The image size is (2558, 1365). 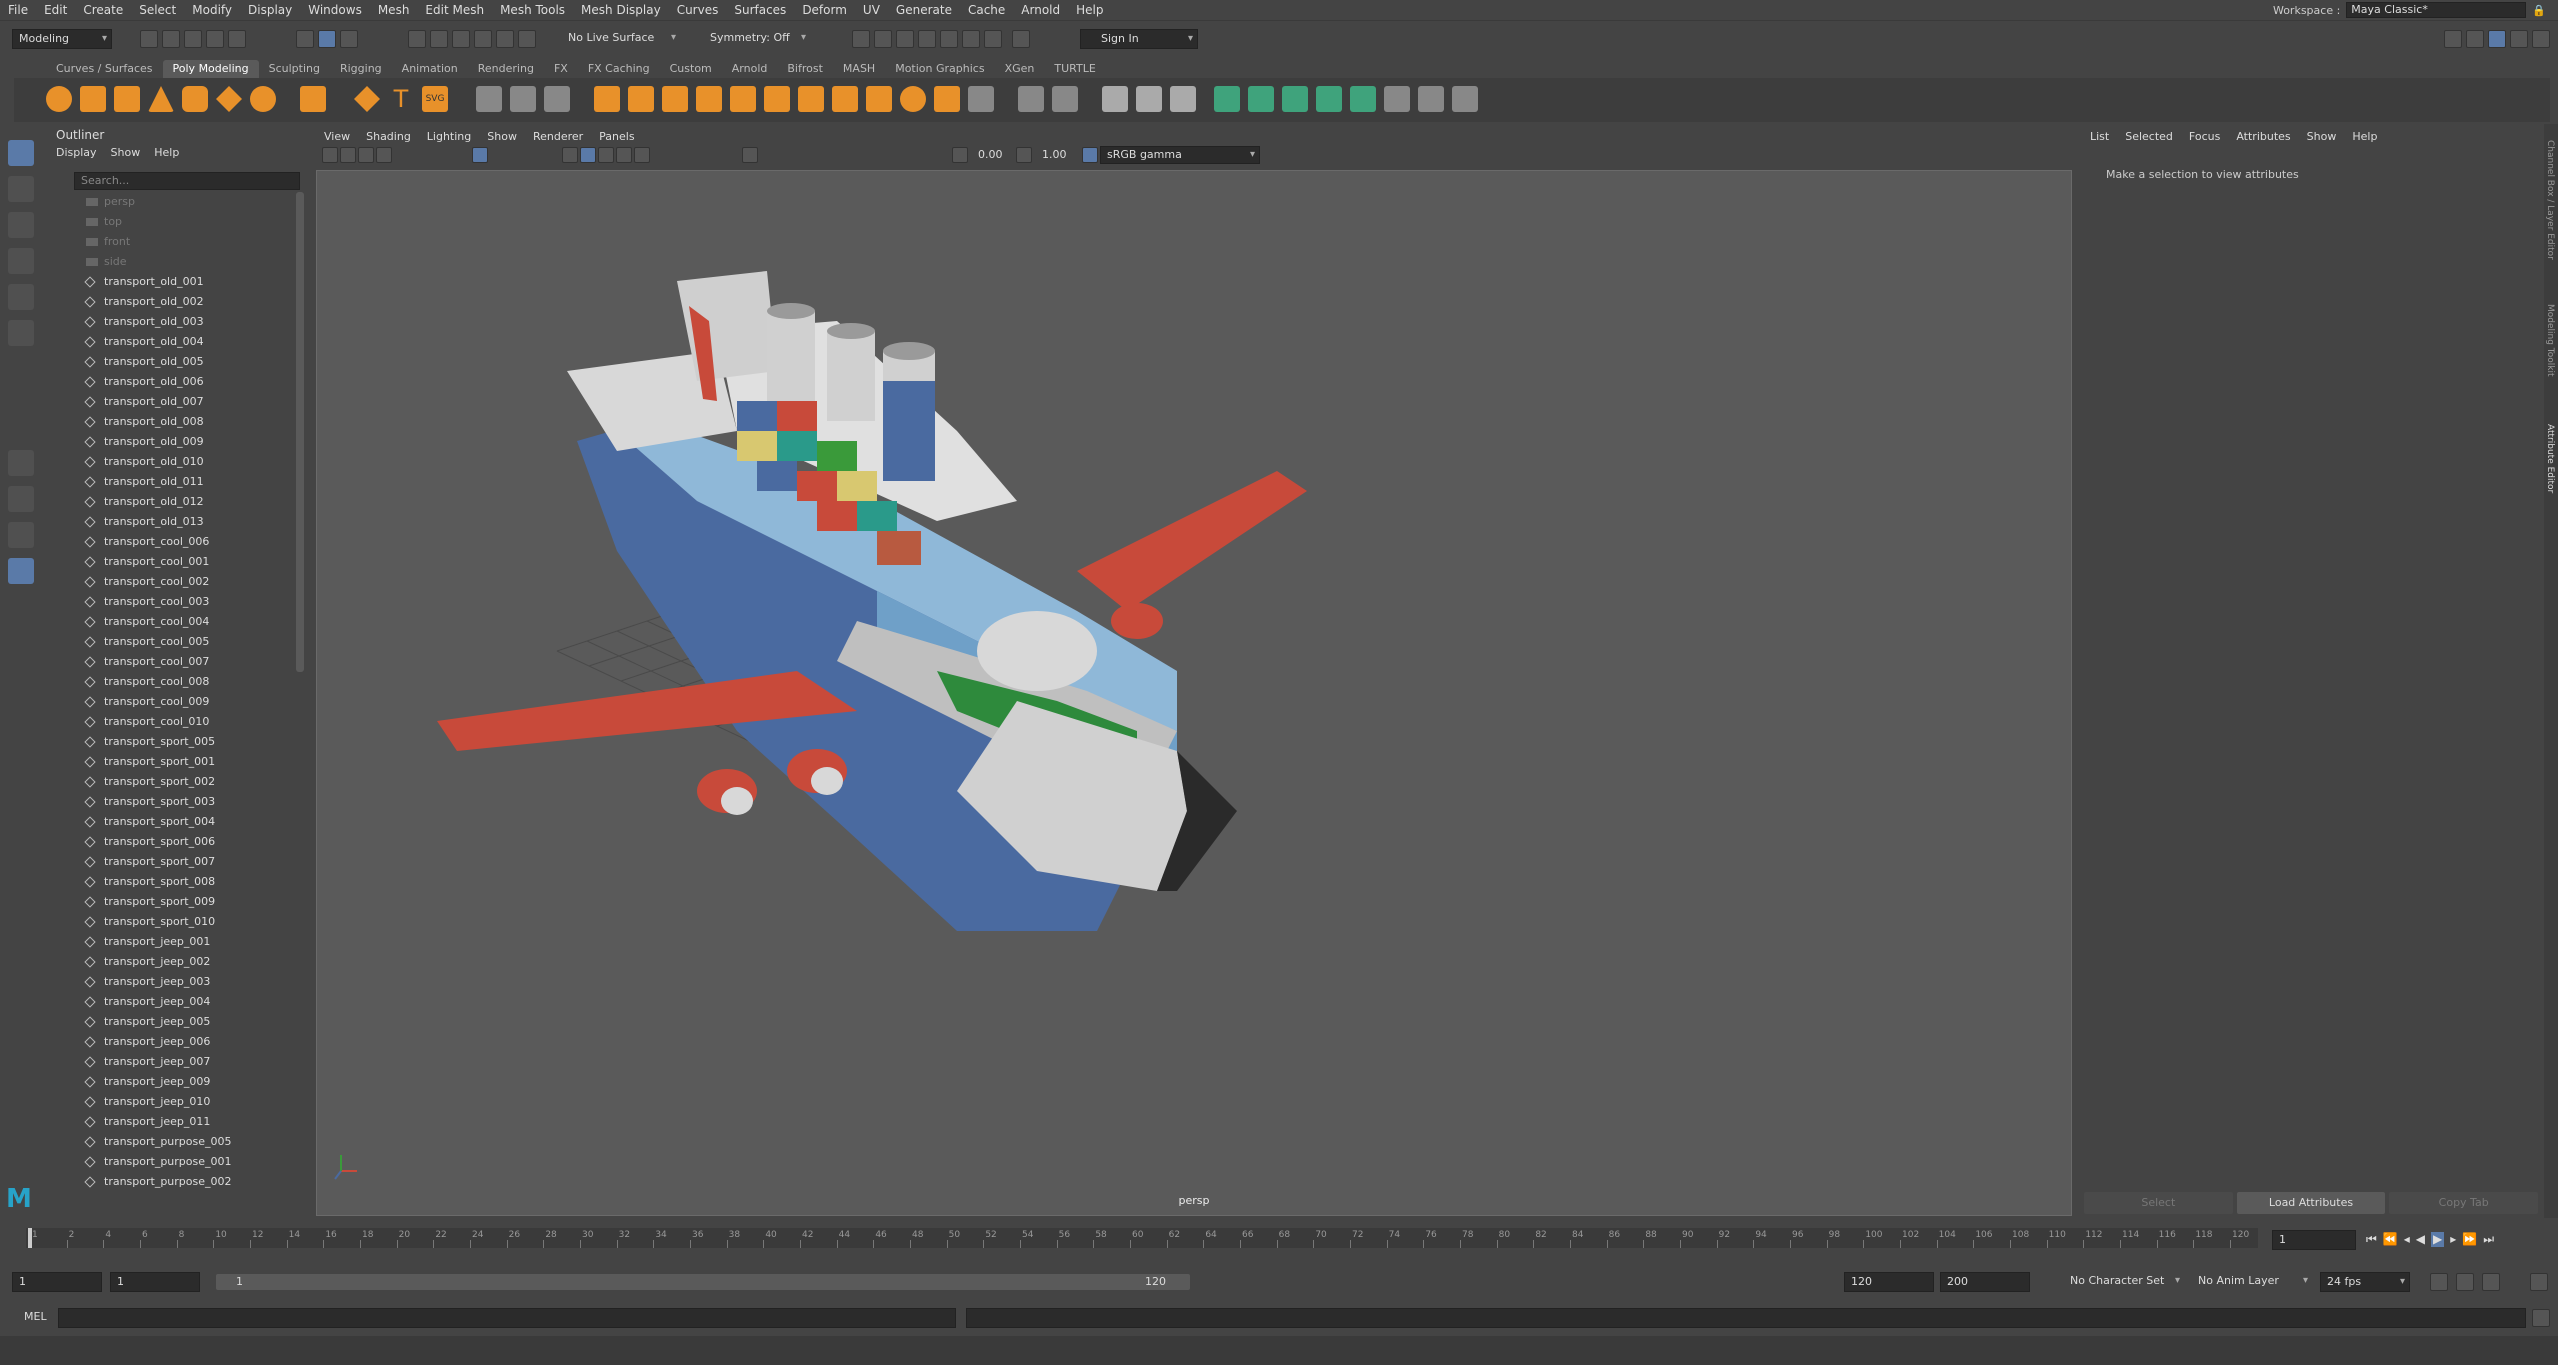 What do you see at coordinates (171, 1162) in the screenshot?
I see `outliner-item: transport_purpose_001` at bounding box center [171, 1162].